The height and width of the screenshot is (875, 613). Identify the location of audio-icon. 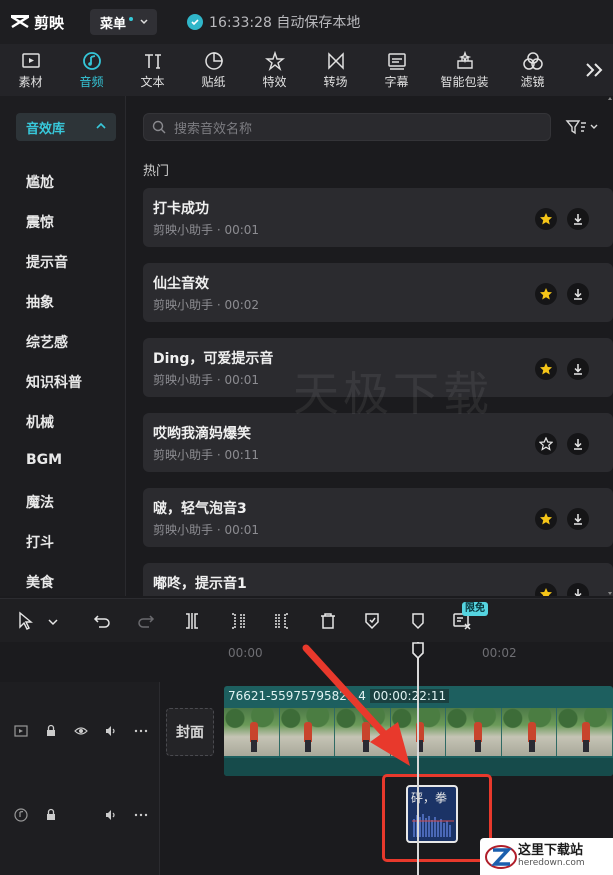
(91, 60).